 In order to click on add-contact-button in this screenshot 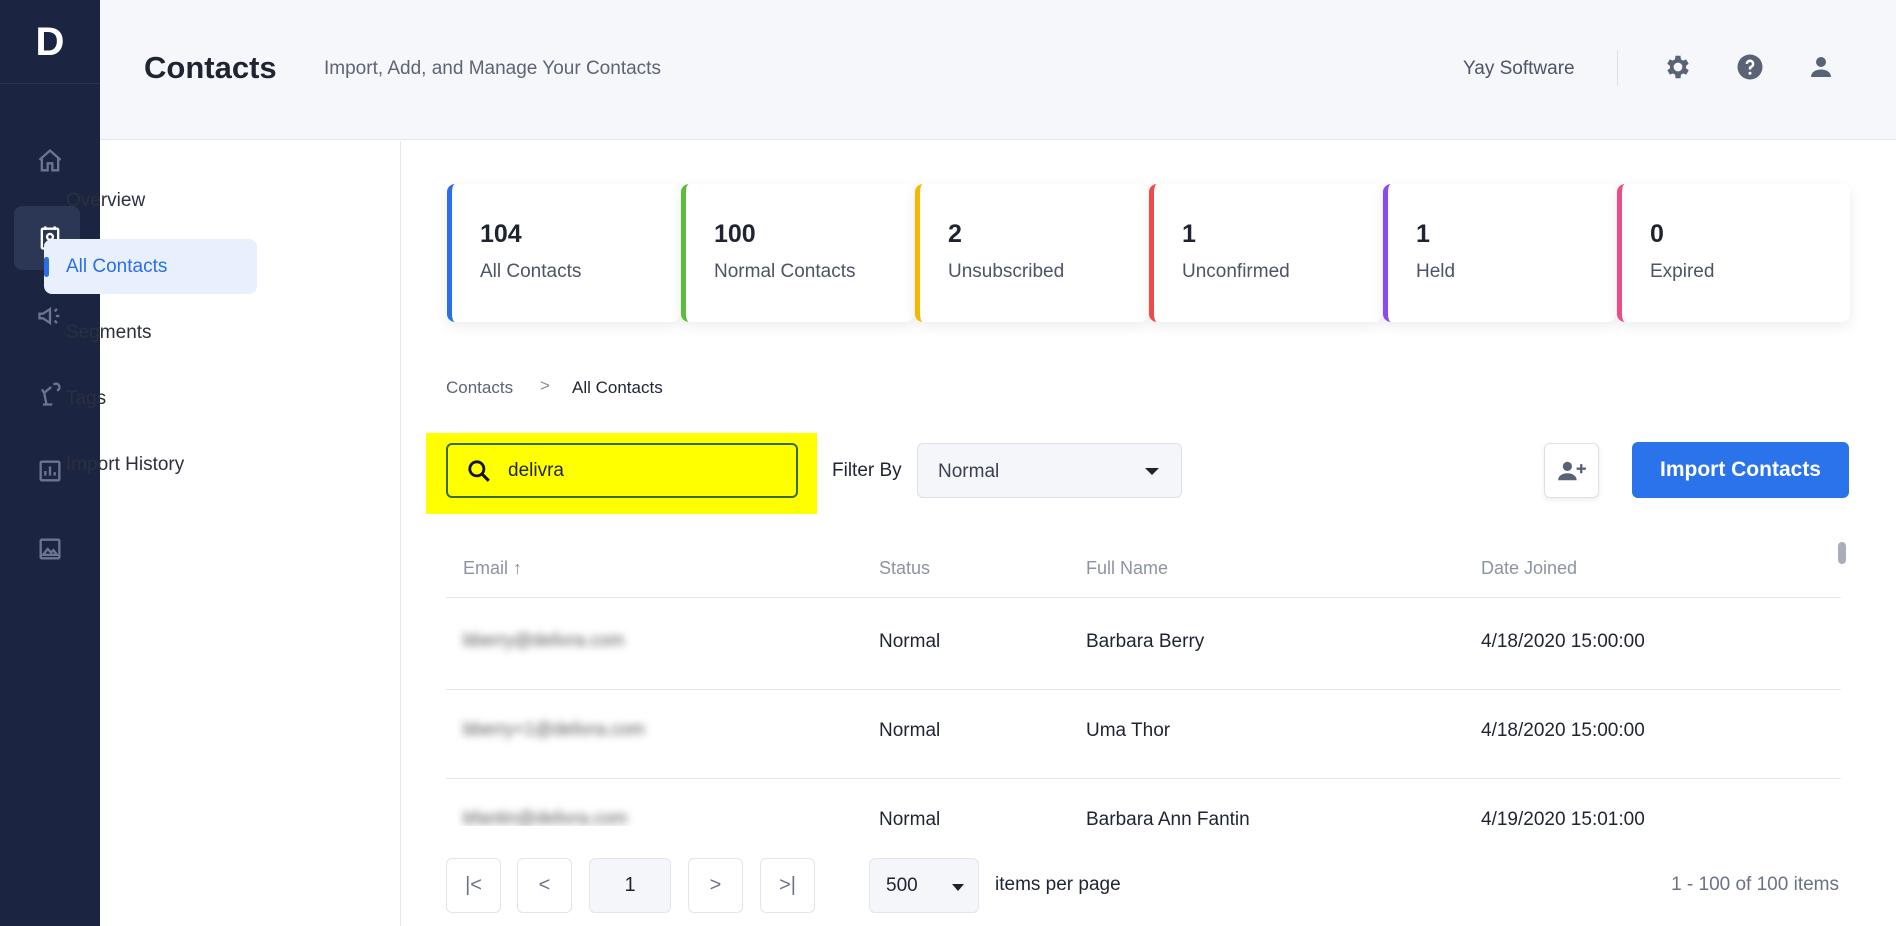, I will do `click(1571, 470)`.